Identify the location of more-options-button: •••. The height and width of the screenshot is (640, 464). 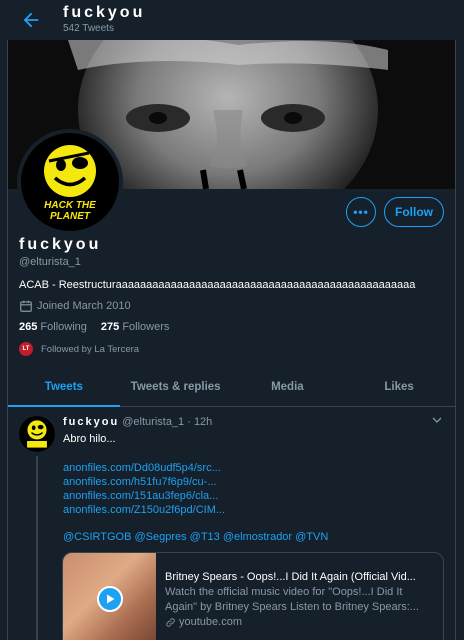
(361, 212).